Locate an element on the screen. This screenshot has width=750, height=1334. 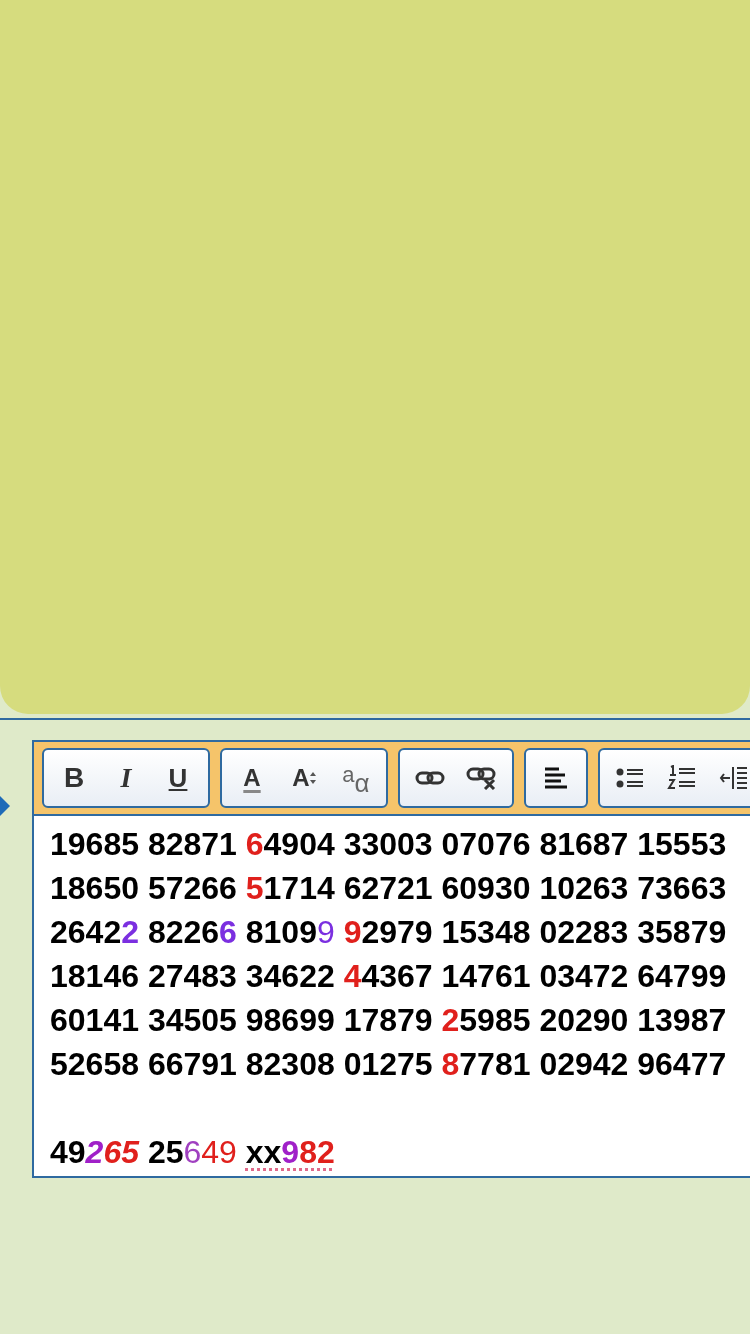
number-line: 18650 57266 51714 62721 60930 10263 73663 is located at coordinates (388, 888).